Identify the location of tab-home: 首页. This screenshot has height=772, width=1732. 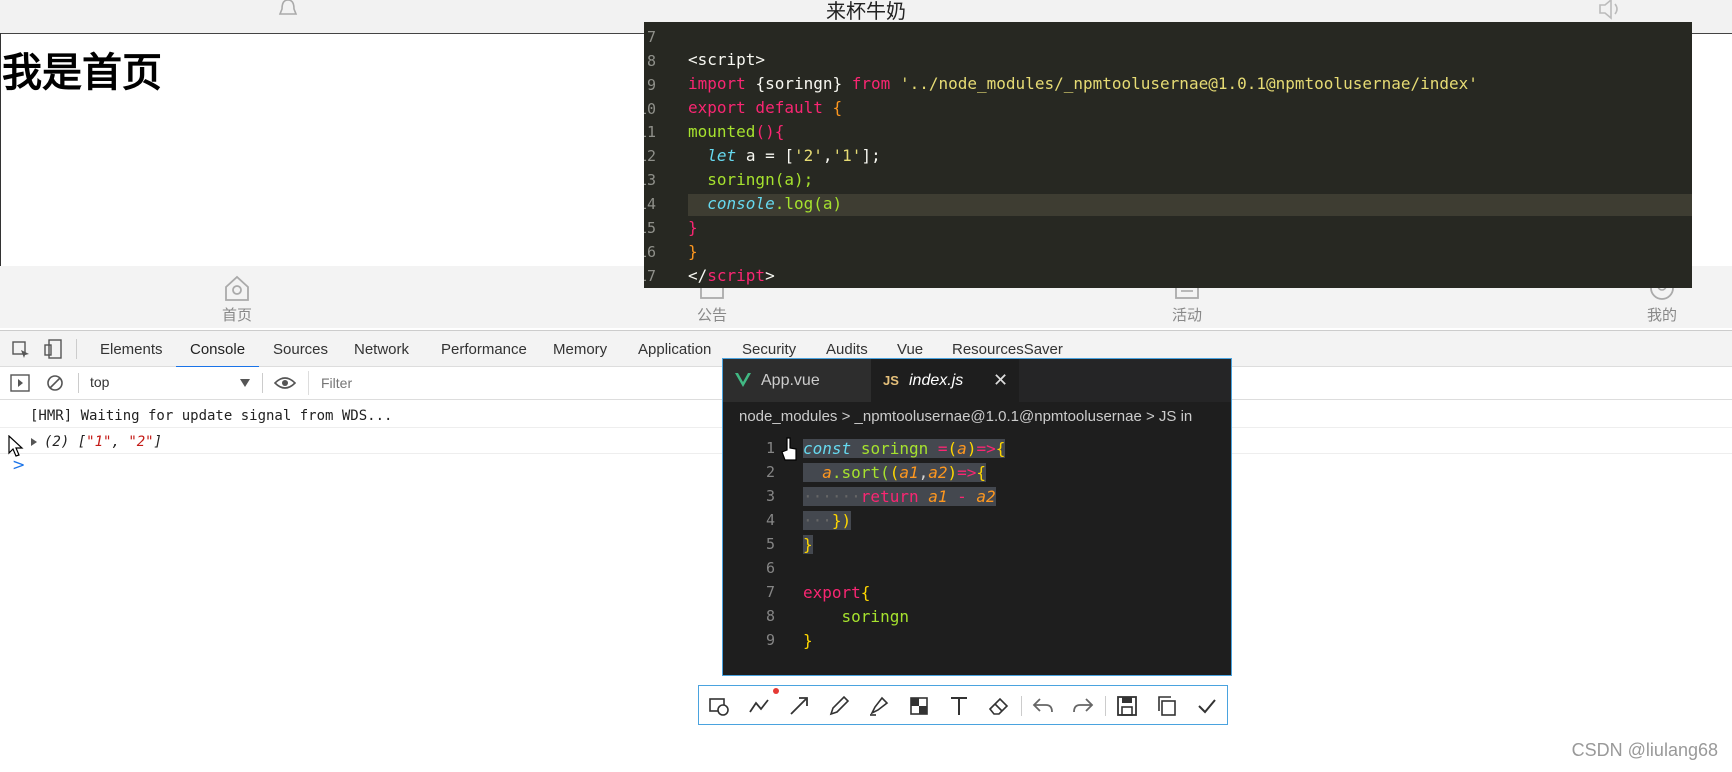
(237, 297).